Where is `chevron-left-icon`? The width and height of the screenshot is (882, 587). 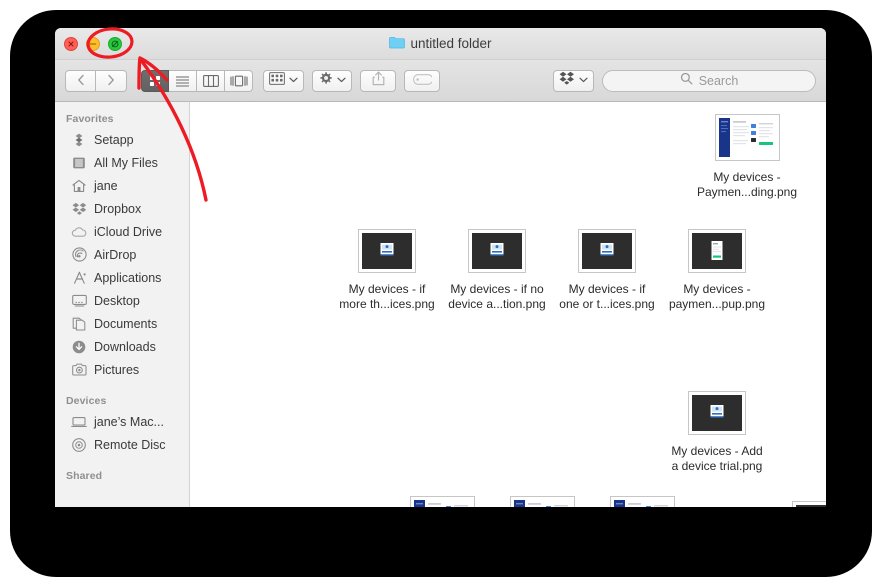
chevron-left-icon is located at coordinates (81, 81).